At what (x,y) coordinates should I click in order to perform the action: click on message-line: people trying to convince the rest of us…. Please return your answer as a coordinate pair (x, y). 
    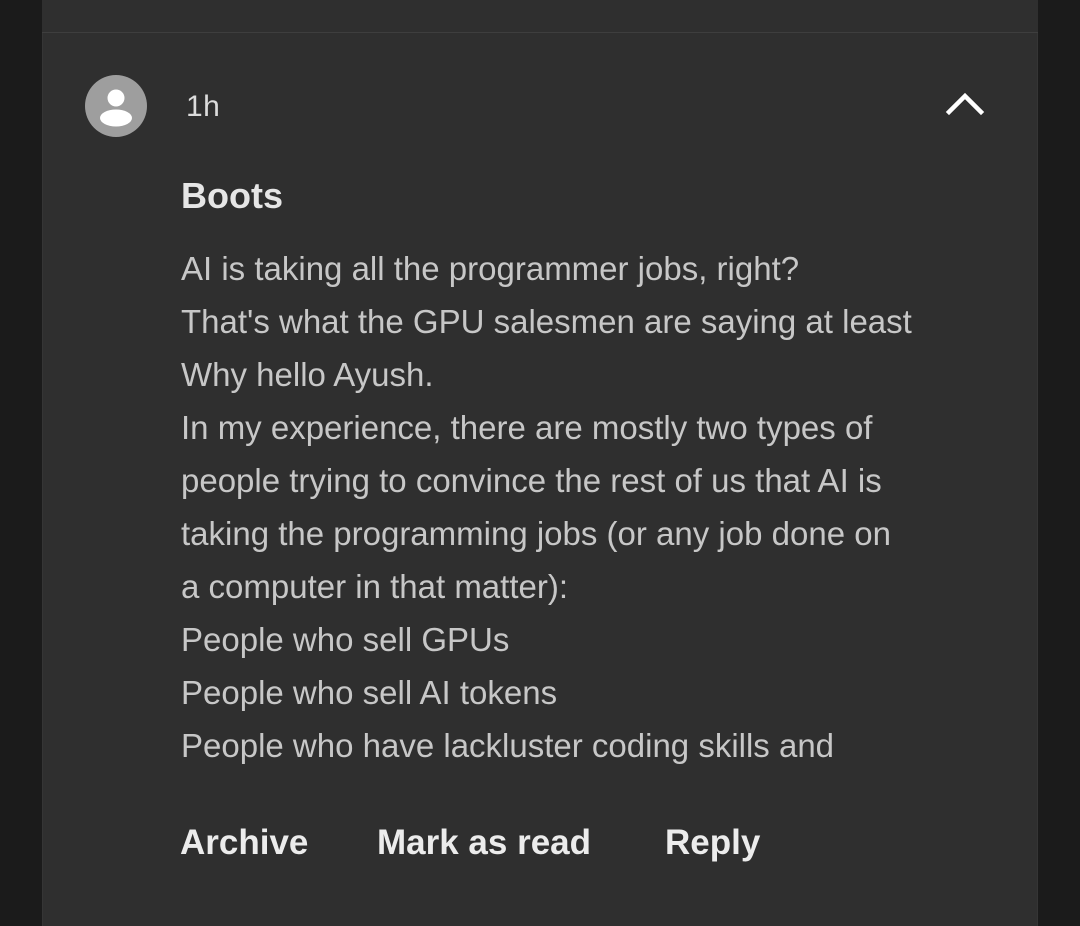
    Looking at the image, I should click on (531, 480).